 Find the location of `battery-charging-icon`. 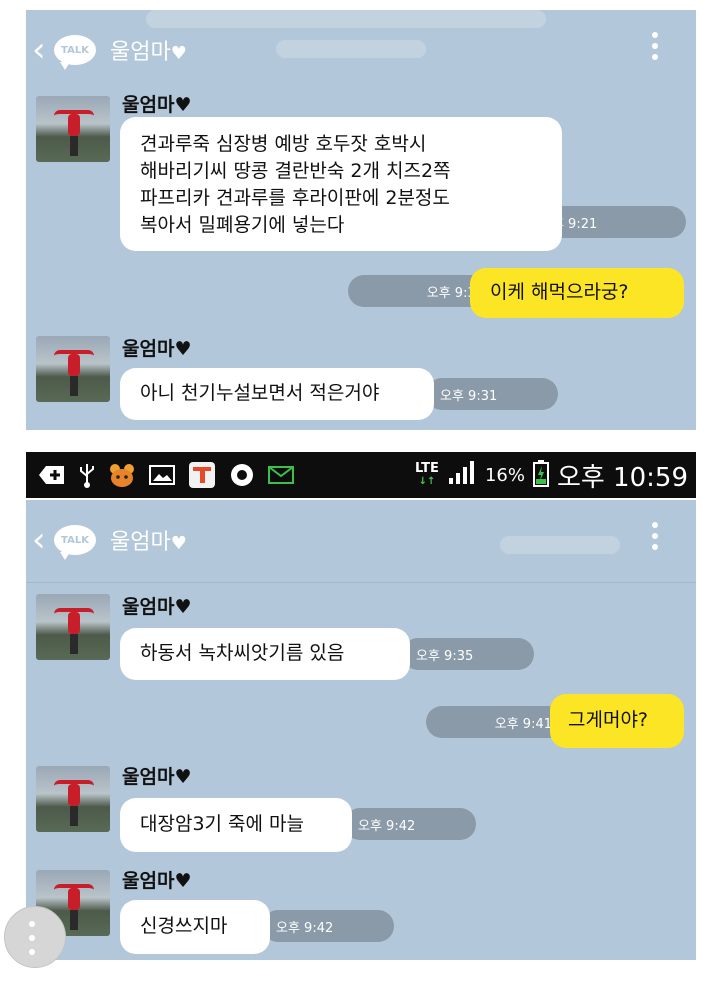

battery-charging-icon is located at coordinates (540, 475).